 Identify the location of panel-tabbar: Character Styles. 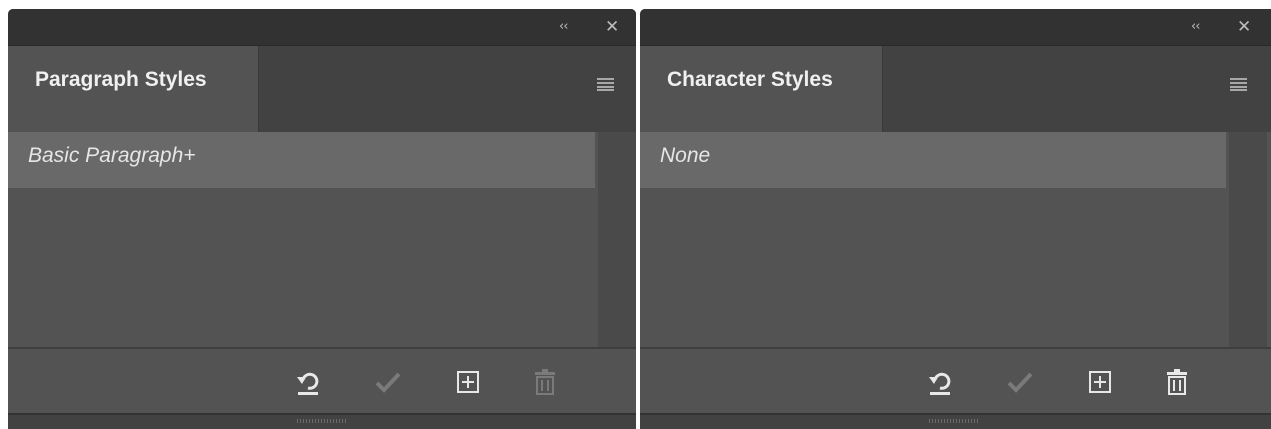
(955, 88).